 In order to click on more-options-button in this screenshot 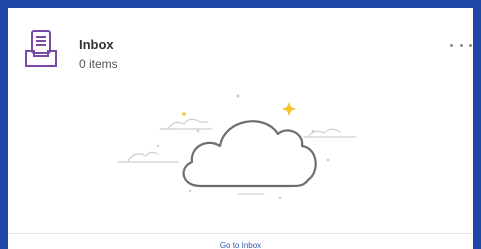, I will do `click(461, 45)`.